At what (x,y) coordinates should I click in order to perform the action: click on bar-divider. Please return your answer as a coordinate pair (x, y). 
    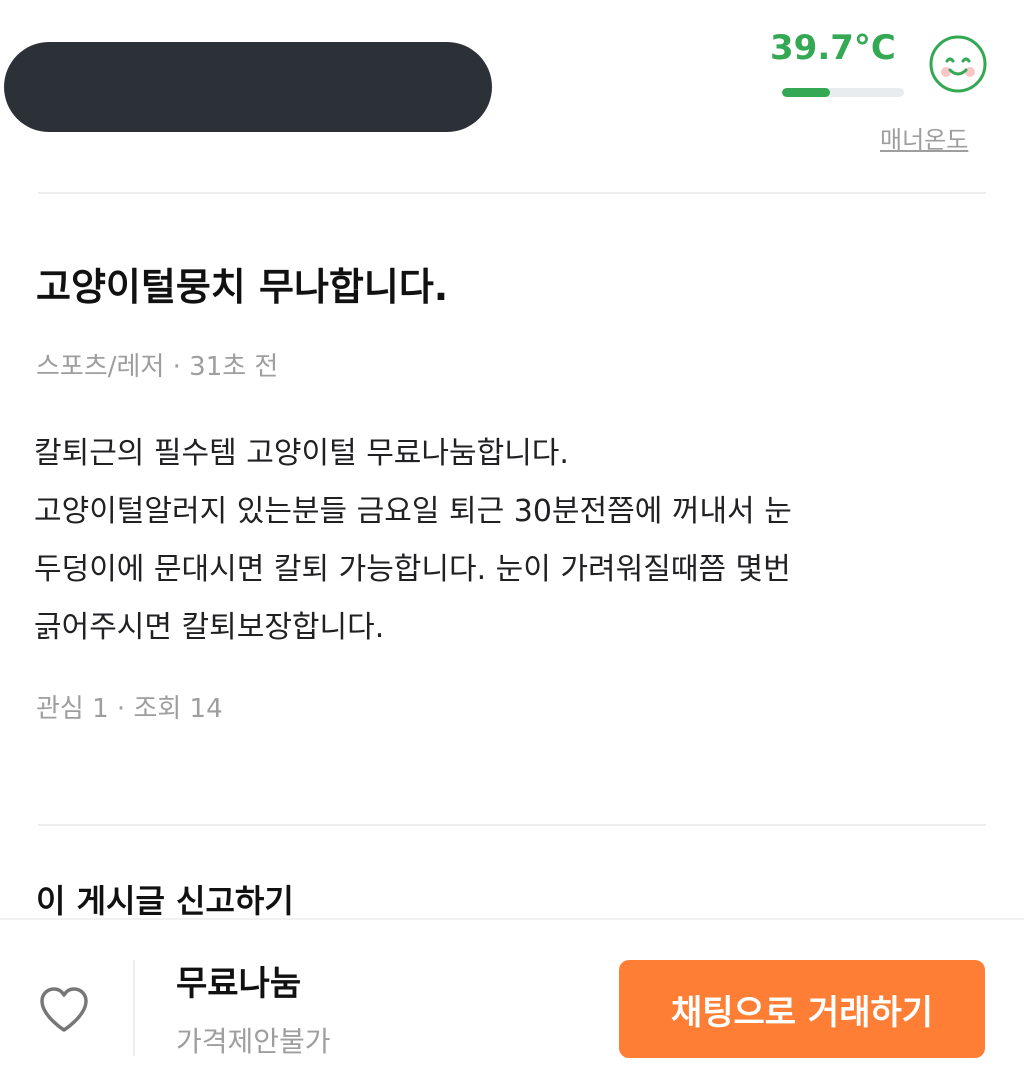
    Looking at the image, I should click on (134, 1008).